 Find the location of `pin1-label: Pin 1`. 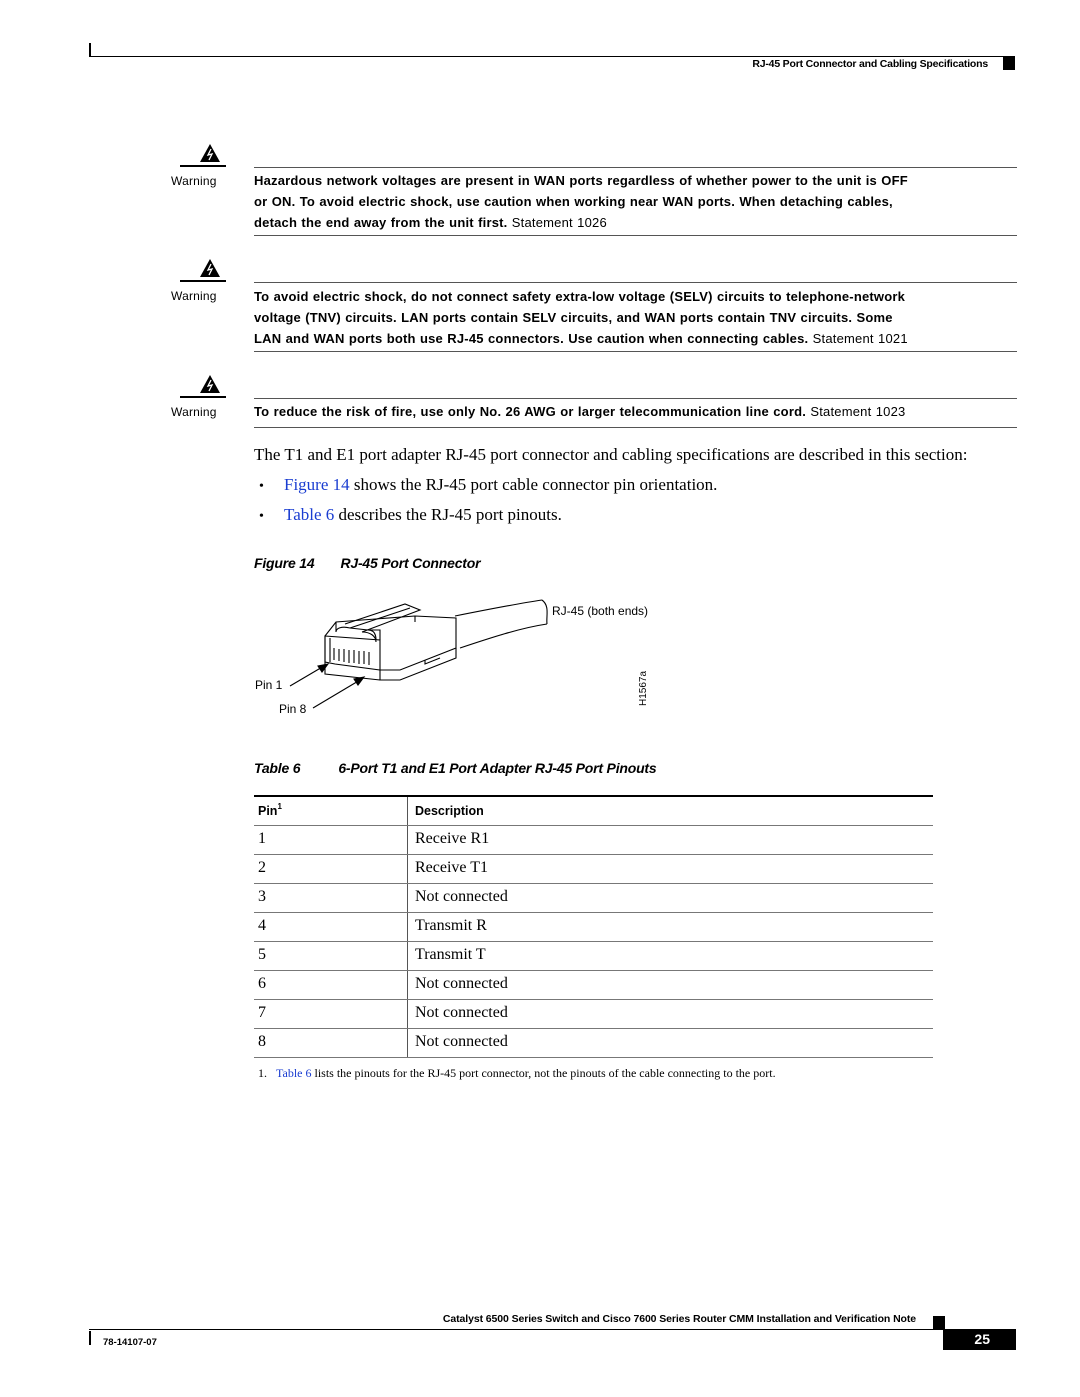

pin1-label: Pin 1 is located at coordinates (269, 685).